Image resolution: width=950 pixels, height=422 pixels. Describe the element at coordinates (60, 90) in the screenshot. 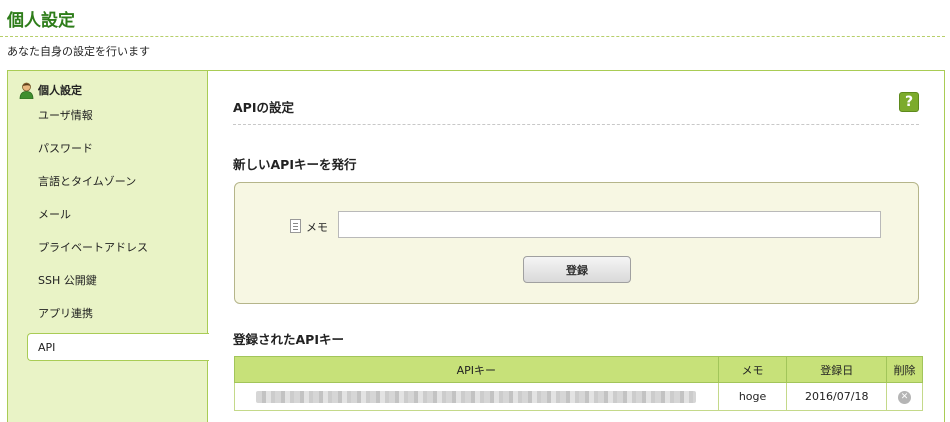

I see `sidebar-header-label: 個人設定` at that location.